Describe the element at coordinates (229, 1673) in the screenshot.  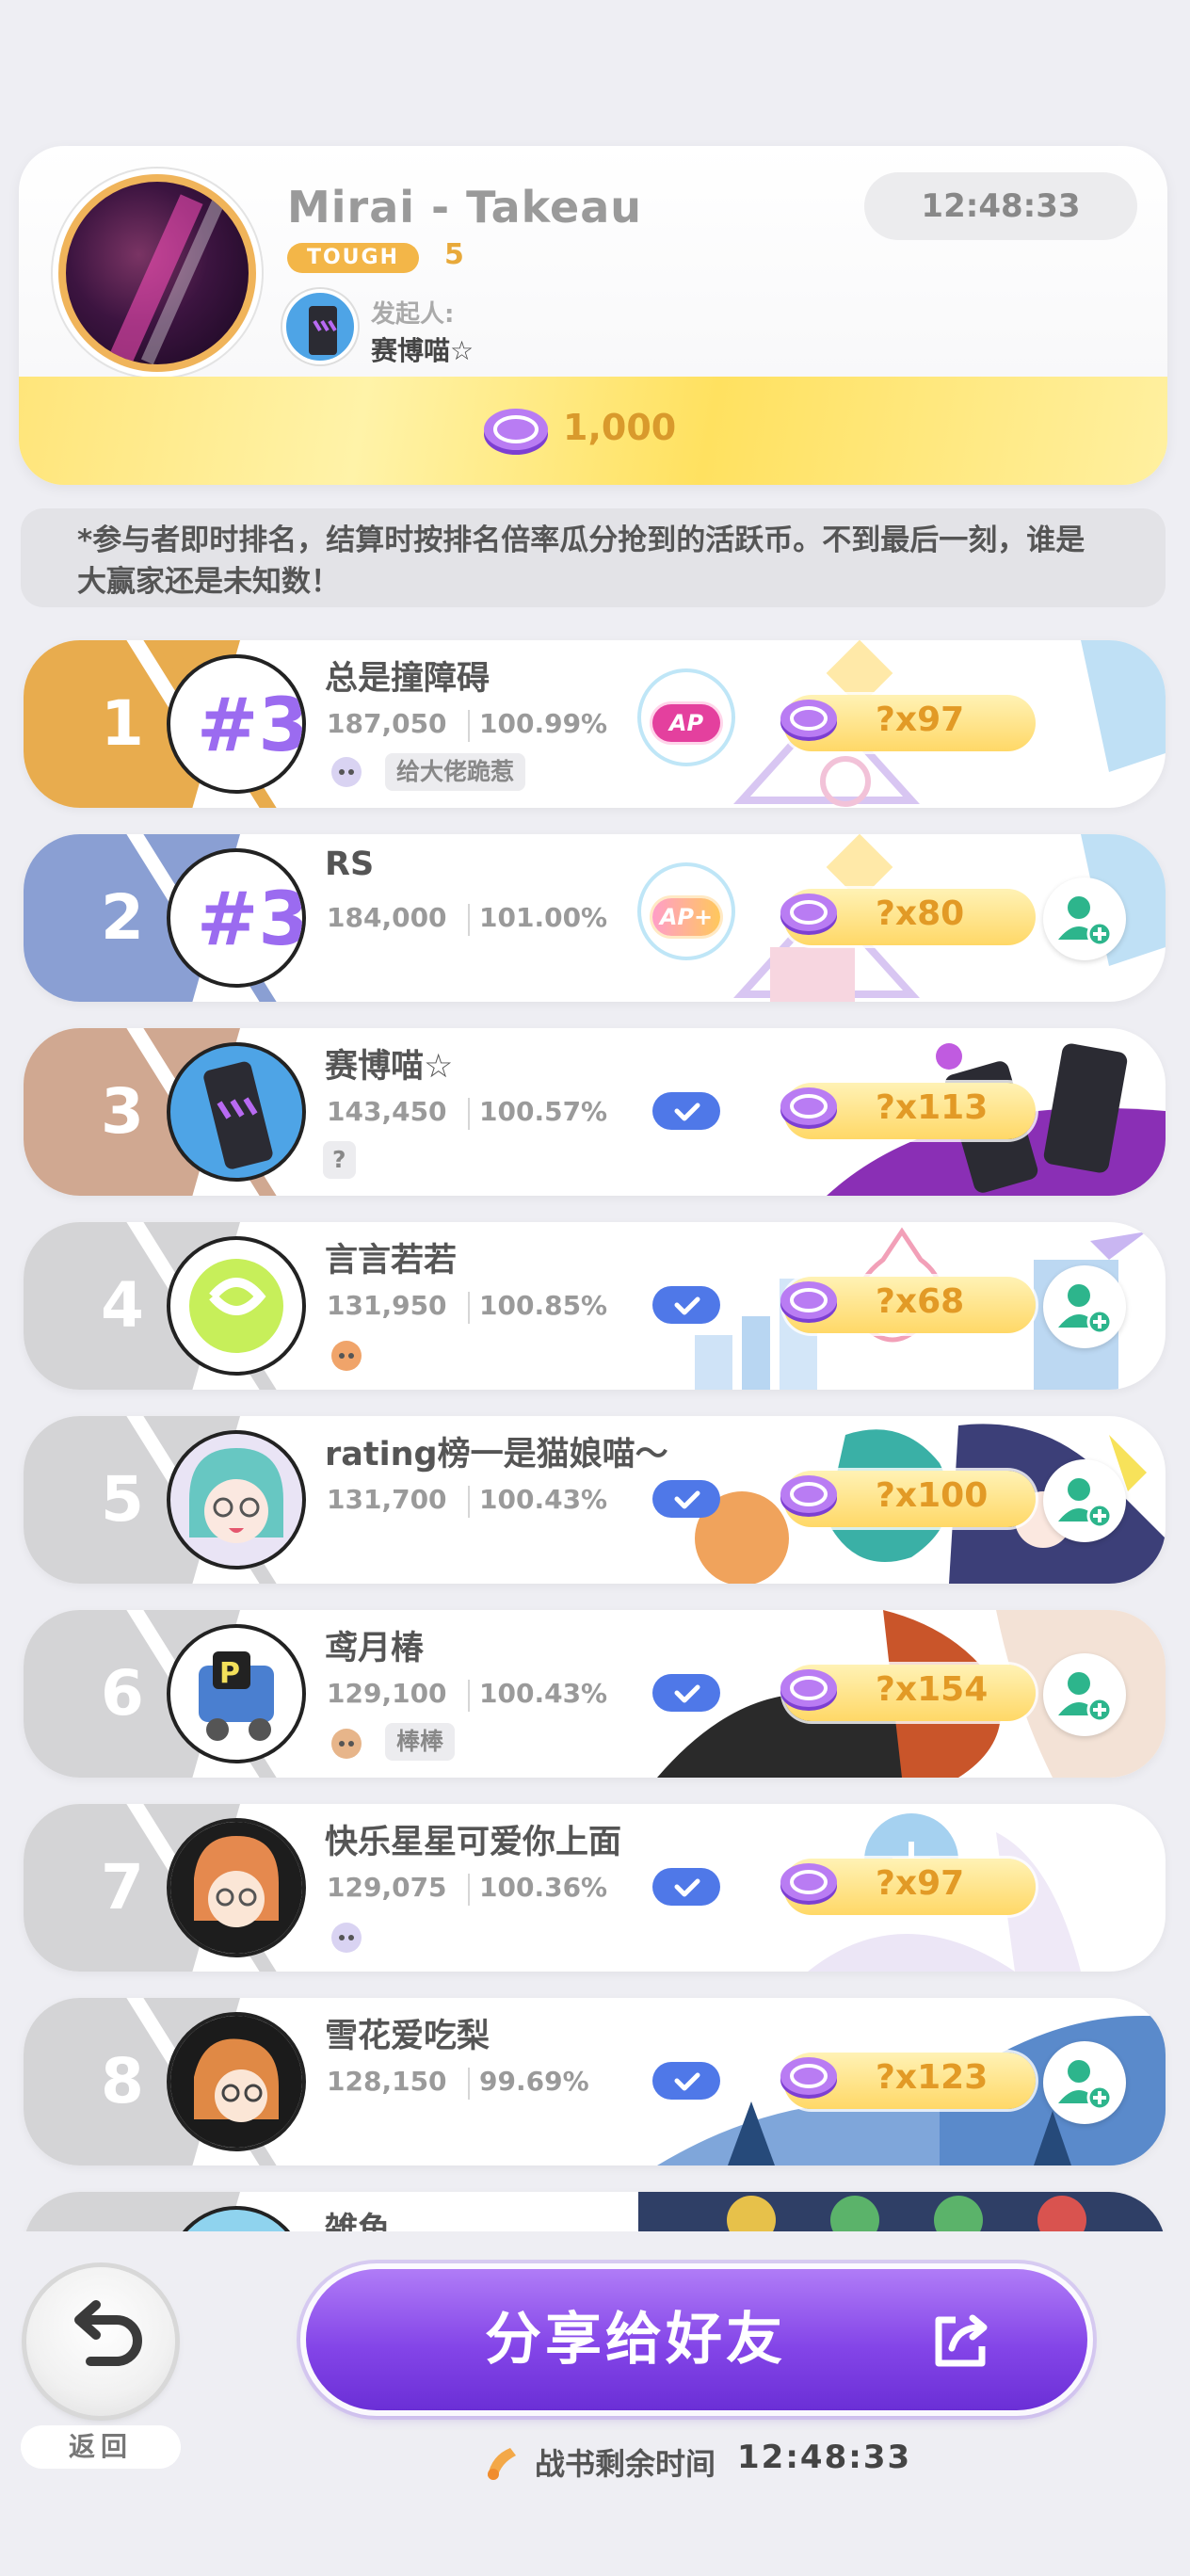
I see `svg-text: P` at that location.